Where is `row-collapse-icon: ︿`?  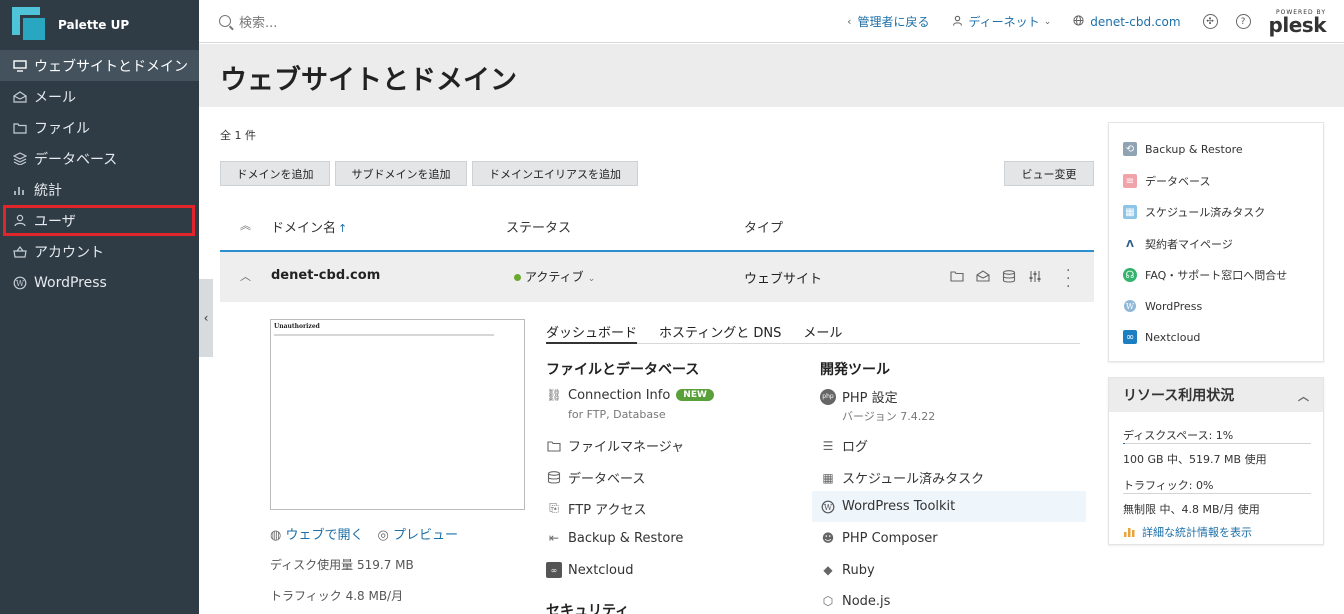
row-collapse-icon: ︿ is located at coordinates (245, 276).